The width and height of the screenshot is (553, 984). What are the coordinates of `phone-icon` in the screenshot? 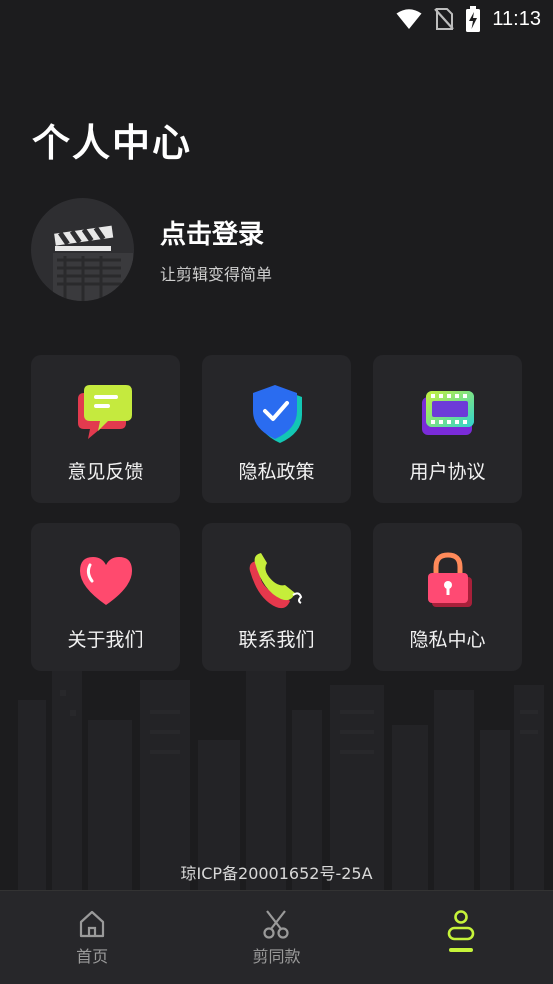 It's located at (275, 581).